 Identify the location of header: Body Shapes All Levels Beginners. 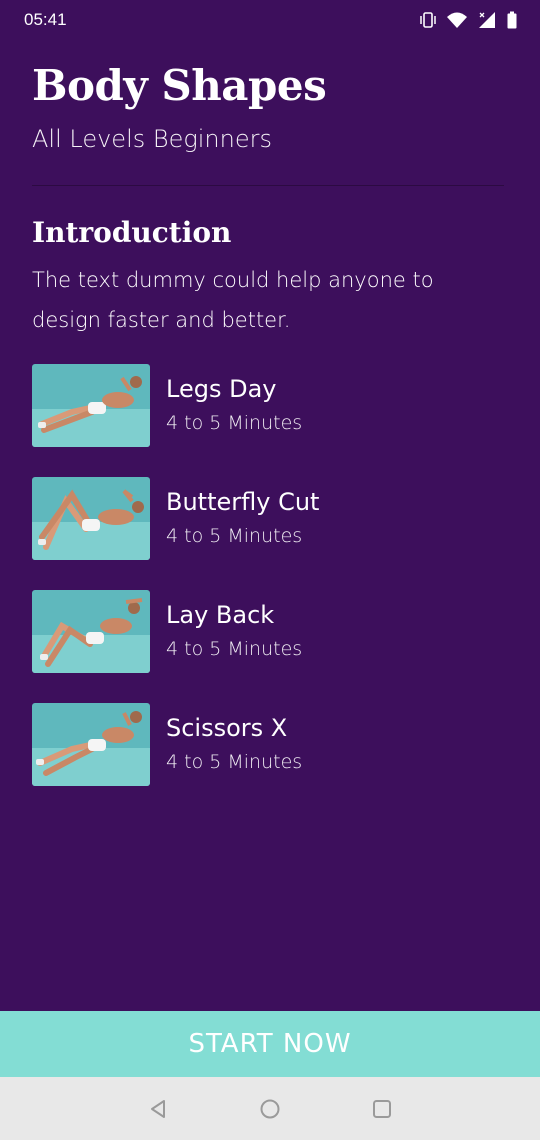
(272, 107).